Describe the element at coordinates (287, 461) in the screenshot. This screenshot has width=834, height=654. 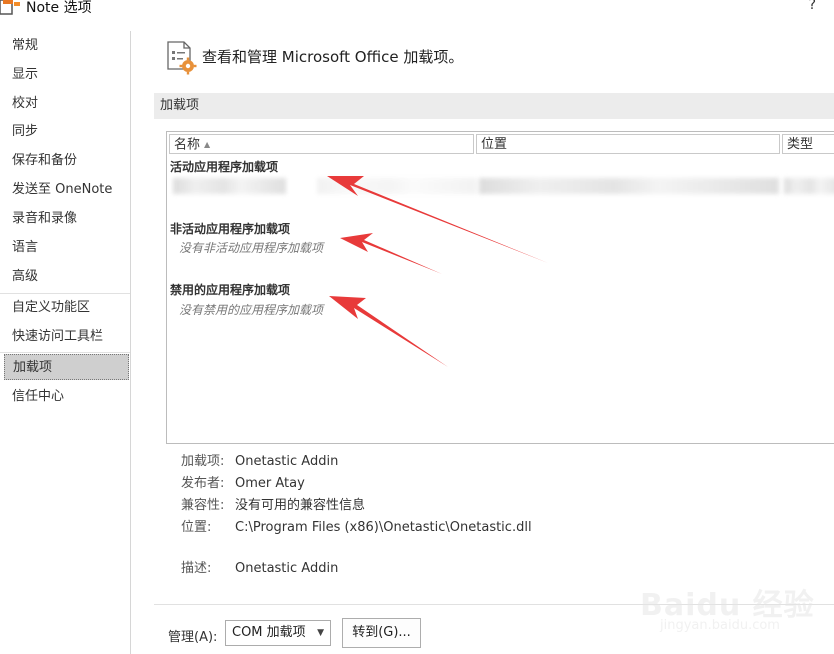
I see `detail-addin-value: Onetastic Addin` at that location.